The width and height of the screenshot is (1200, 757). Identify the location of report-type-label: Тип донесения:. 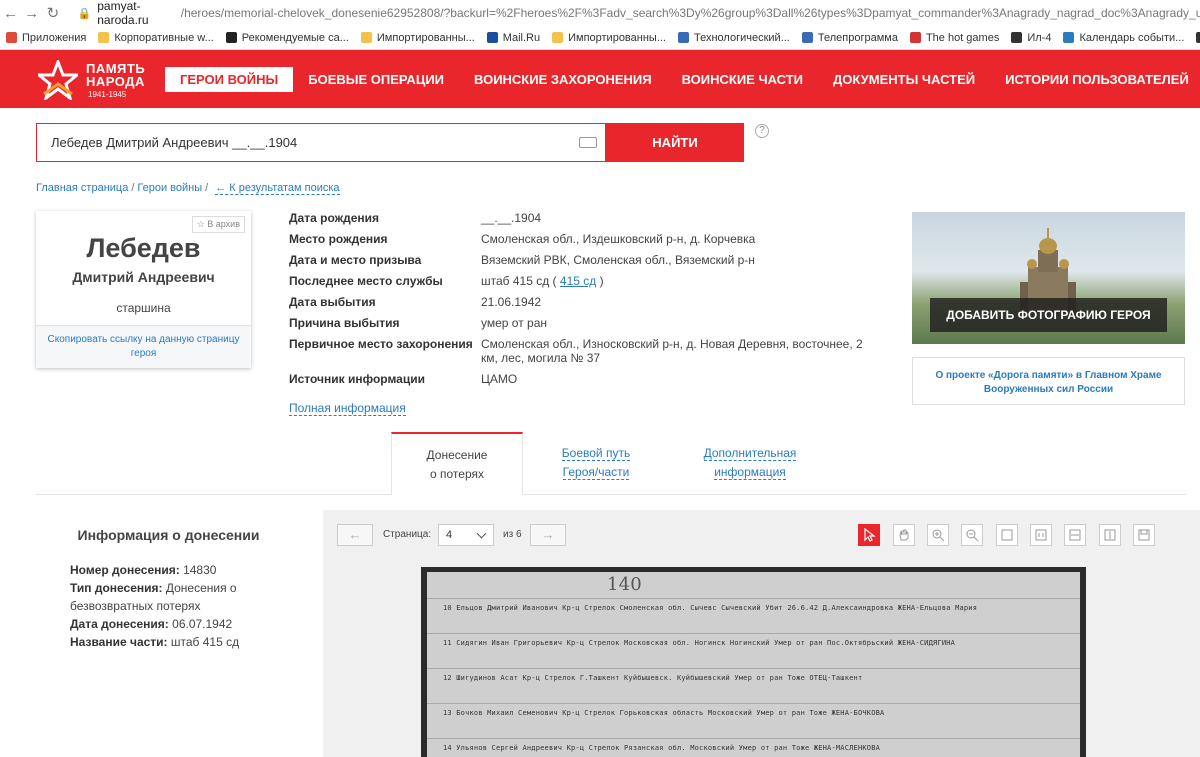
(116, 588).